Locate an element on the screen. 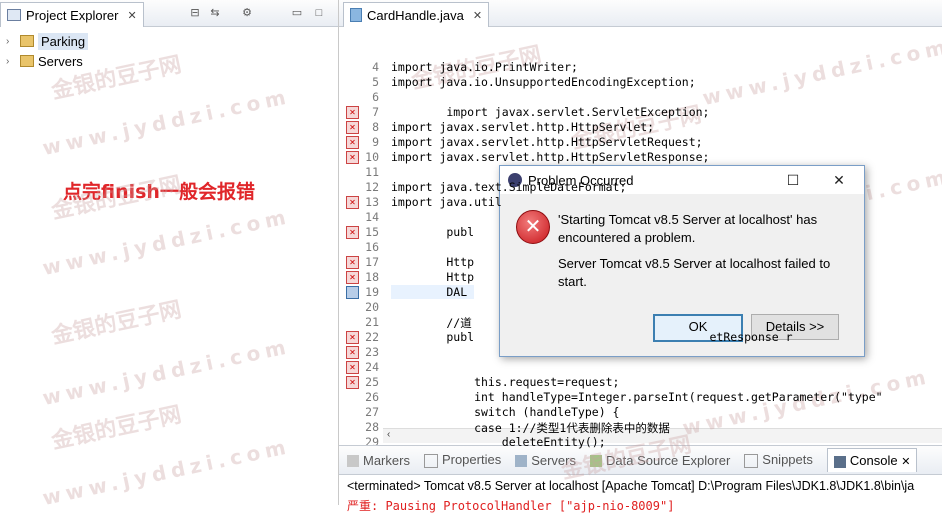 Image resolution: width=942 pixels, height=514 pixels. tab-label: Properties is located at coordinates (471, 460).